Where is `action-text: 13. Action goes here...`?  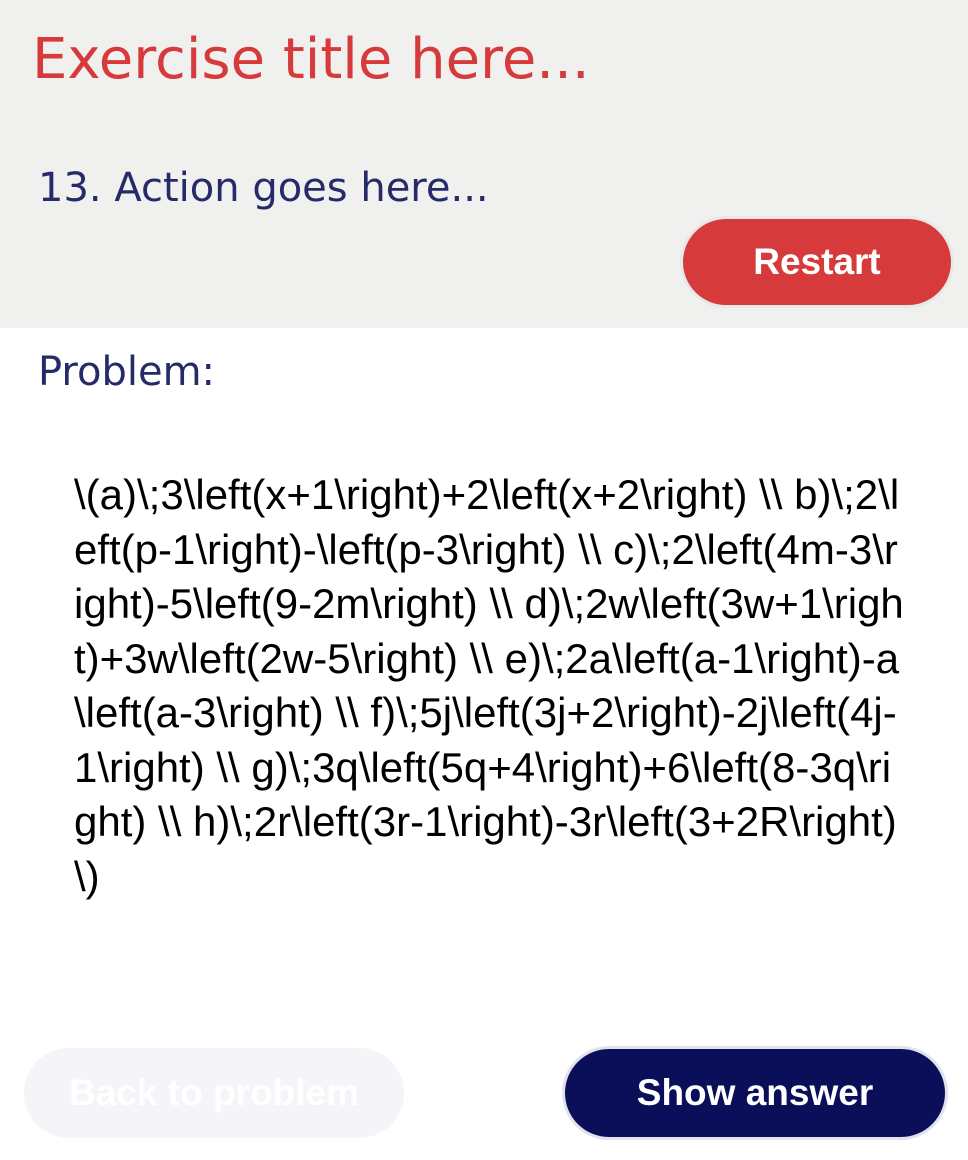
action-text: 13. Action goes here... is located at coordinates (263, 188).